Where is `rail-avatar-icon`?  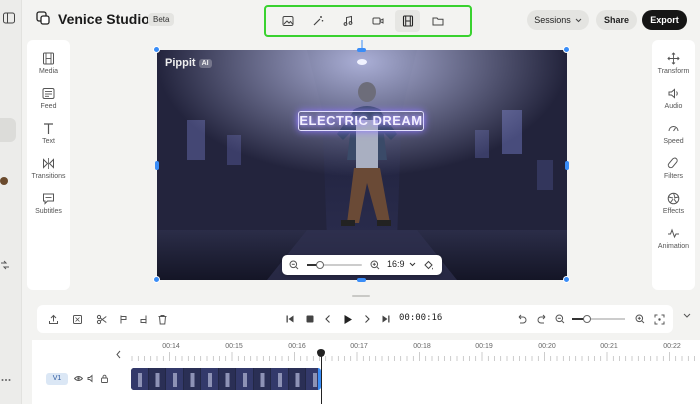
rail-avatar-icon is located at coordinates (5, 181).